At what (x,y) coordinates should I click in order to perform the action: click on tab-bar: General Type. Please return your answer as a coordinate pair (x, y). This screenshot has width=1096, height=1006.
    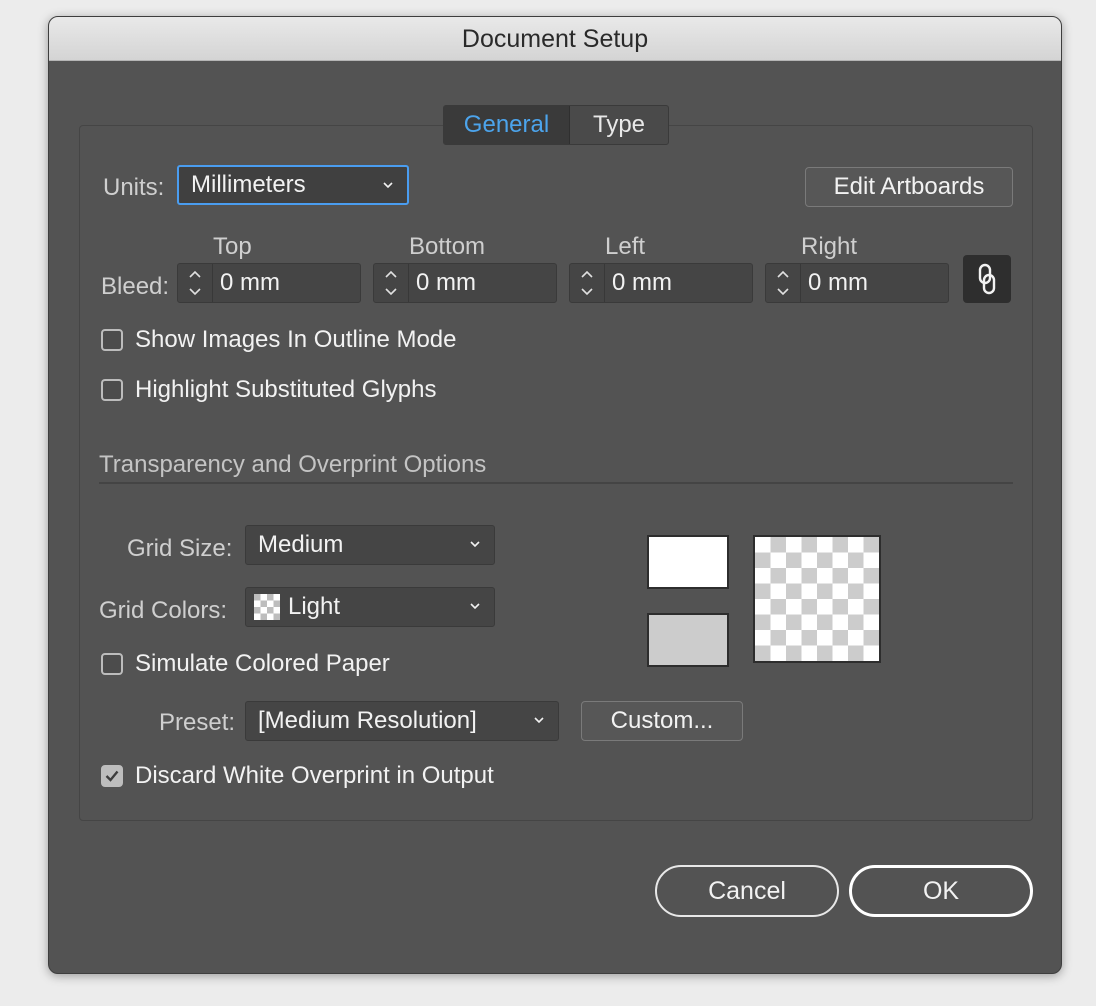
    Looking at the image, I should click on (556, 125).